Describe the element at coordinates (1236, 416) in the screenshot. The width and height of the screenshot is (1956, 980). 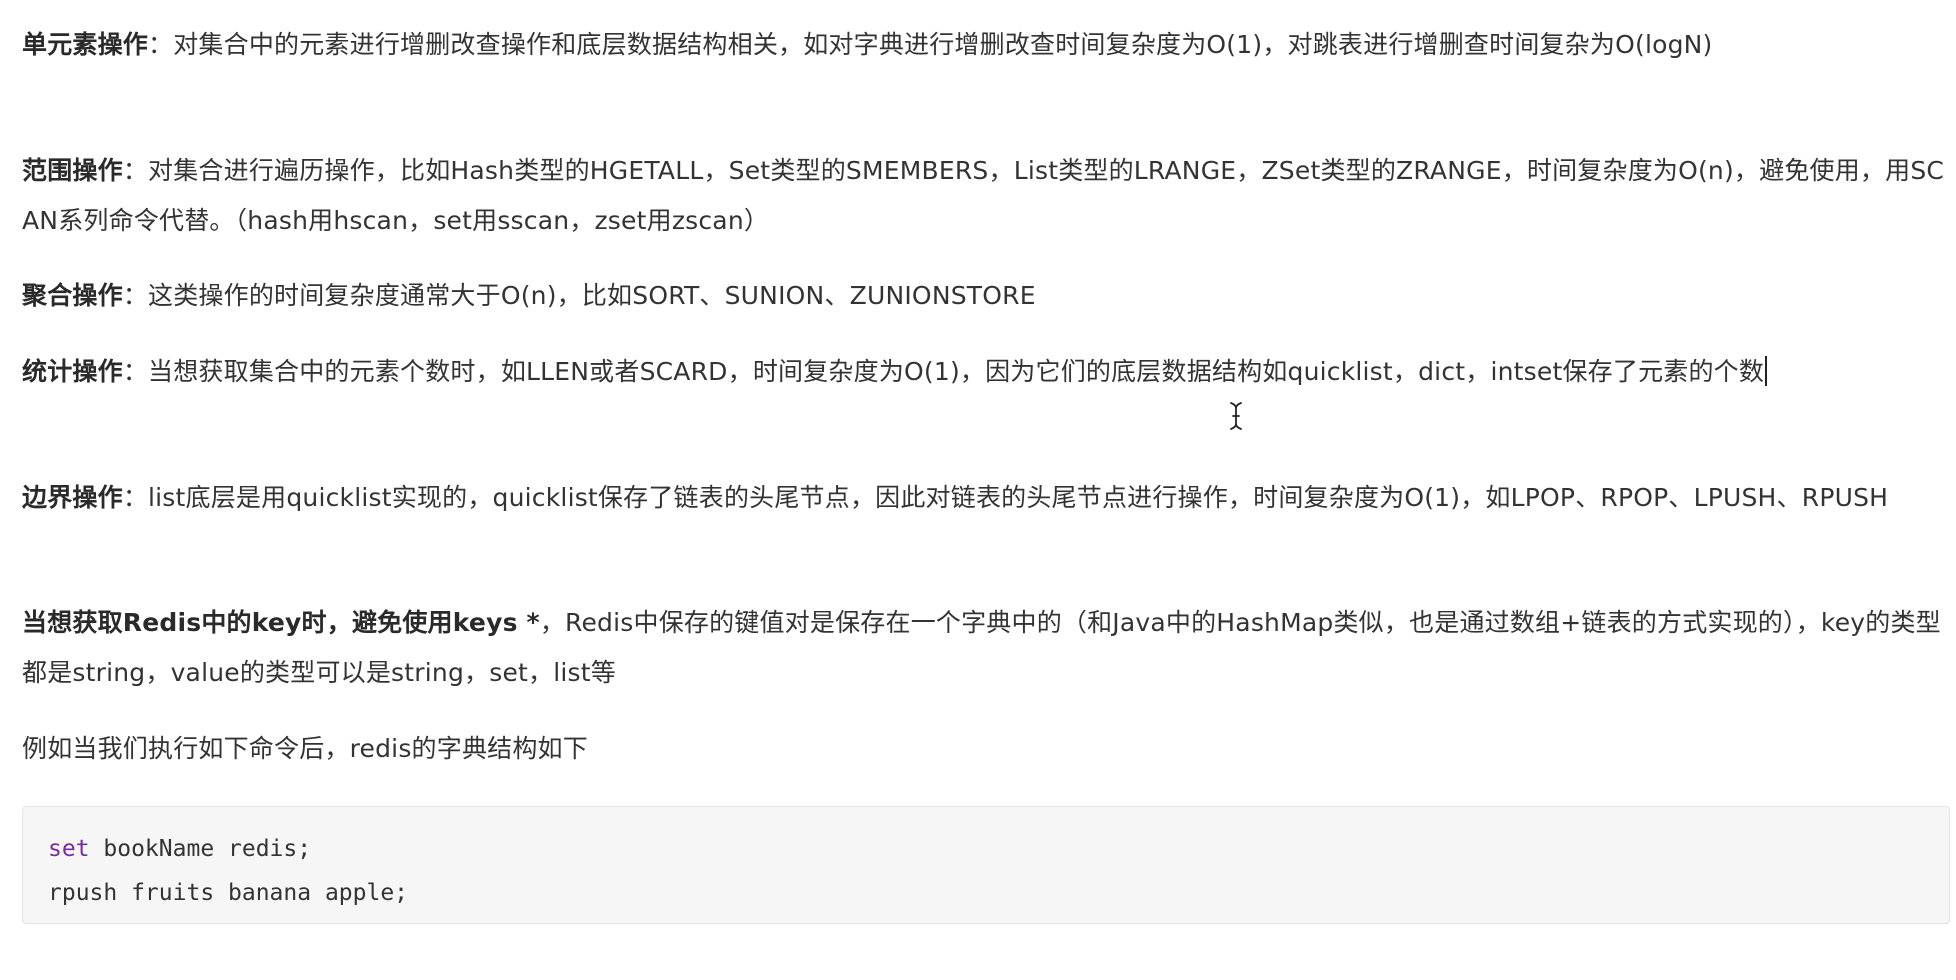
I see `text-cursor-ibeam-icon` at that location.